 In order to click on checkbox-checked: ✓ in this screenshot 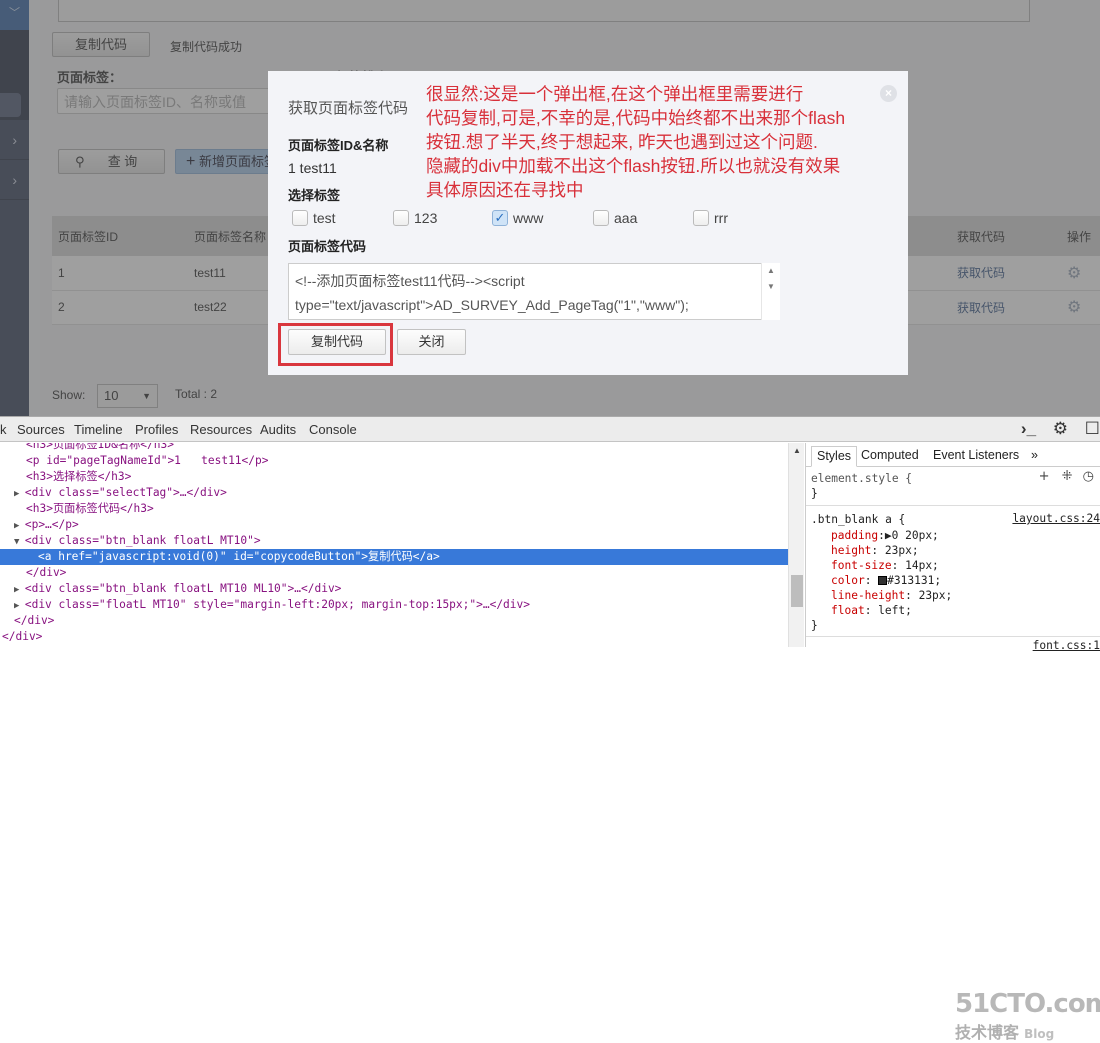, I will do `click(500, 218)`.